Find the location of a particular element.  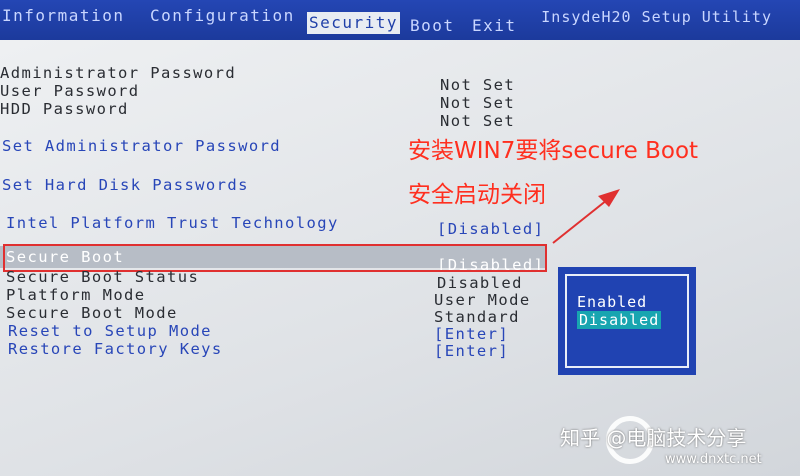

annotation-arrow is located at coordinates (586, 216).